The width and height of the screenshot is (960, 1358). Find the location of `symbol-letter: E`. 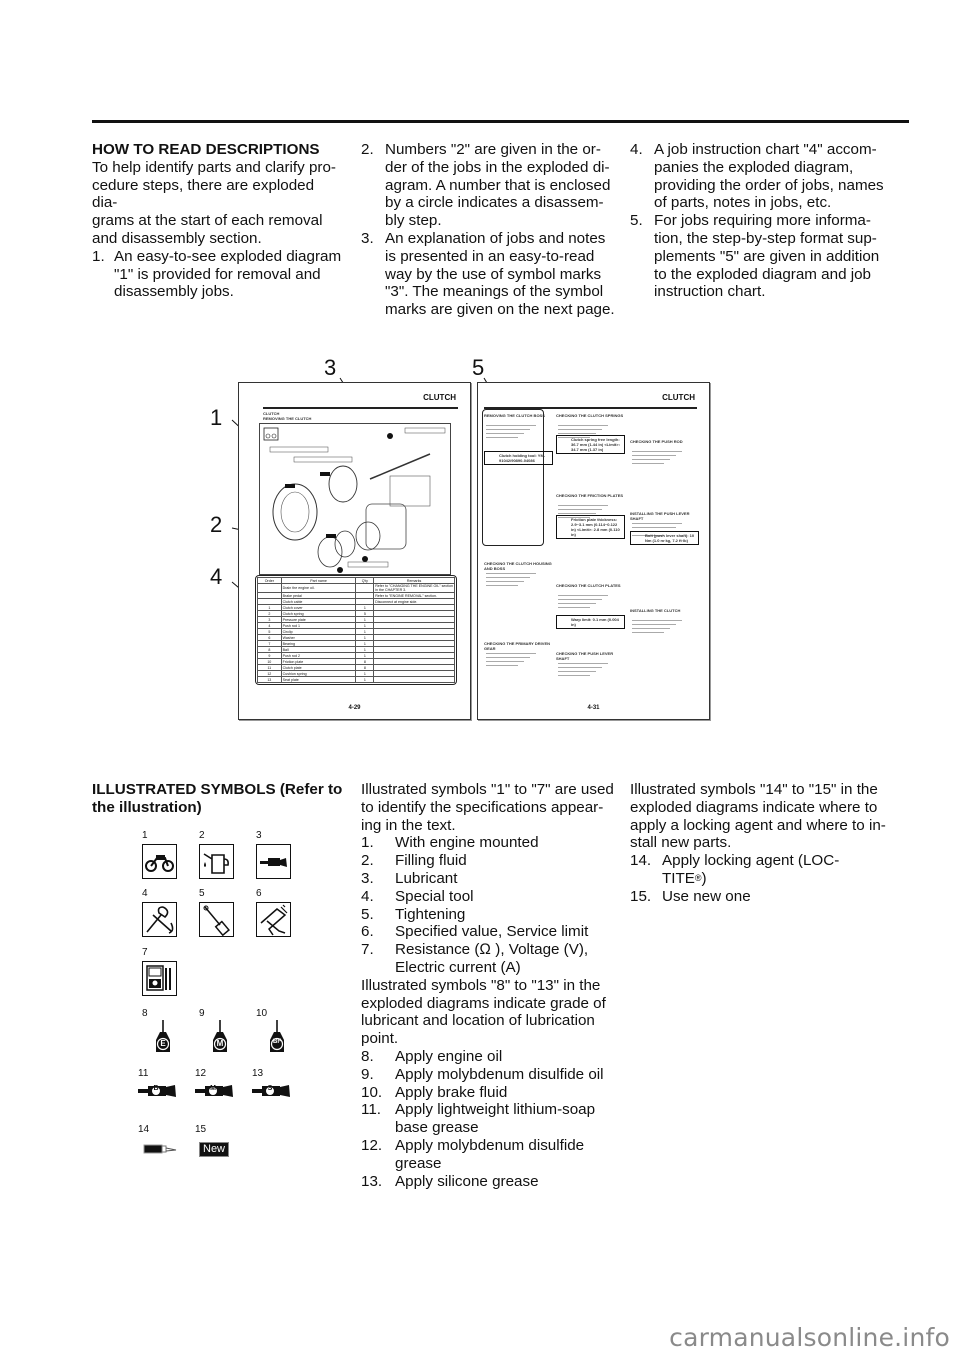

symbol-letter: E is located at coordinates (163, 1043).